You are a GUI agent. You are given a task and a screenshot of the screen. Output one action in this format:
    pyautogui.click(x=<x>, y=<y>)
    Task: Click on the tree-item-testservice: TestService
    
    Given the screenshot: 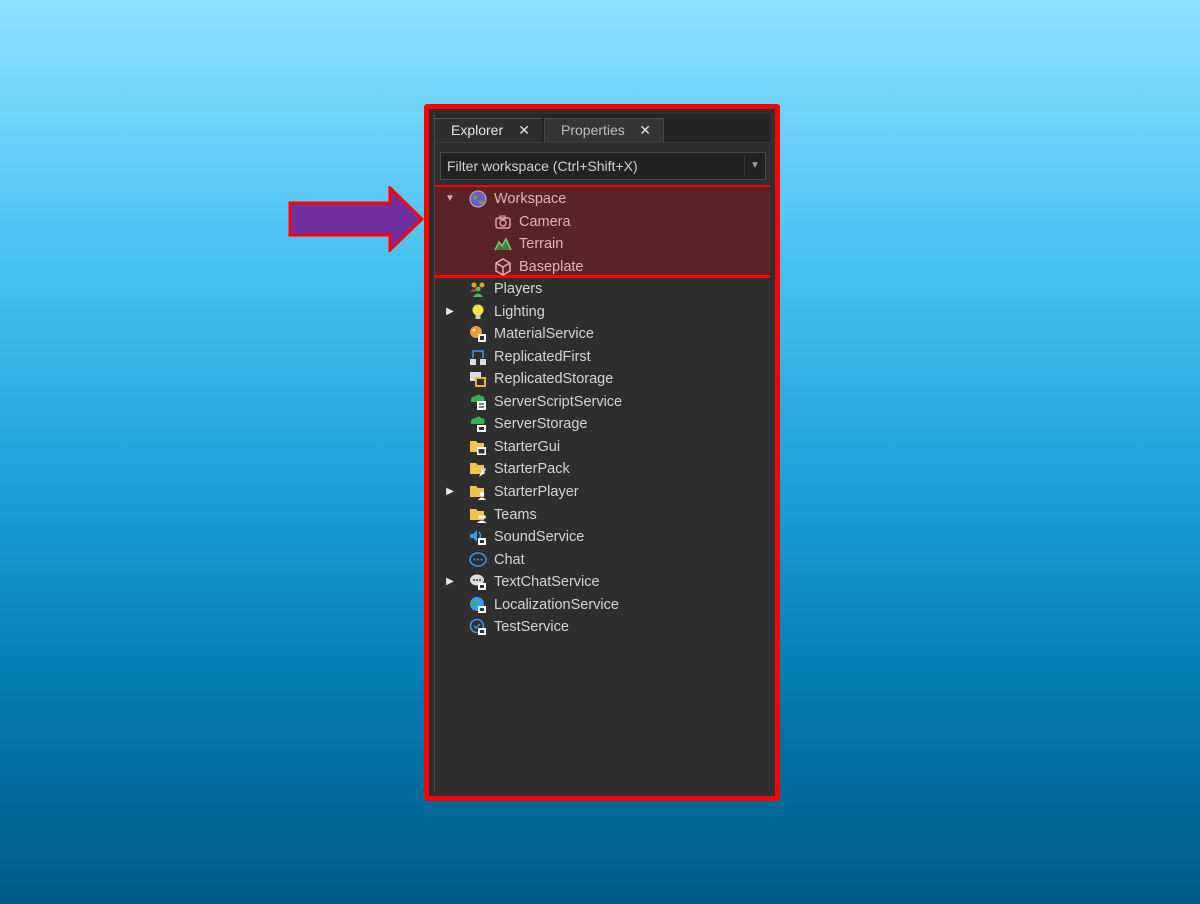 What is the action you would take?
    pyautogui.click(x=602, y=627)
    